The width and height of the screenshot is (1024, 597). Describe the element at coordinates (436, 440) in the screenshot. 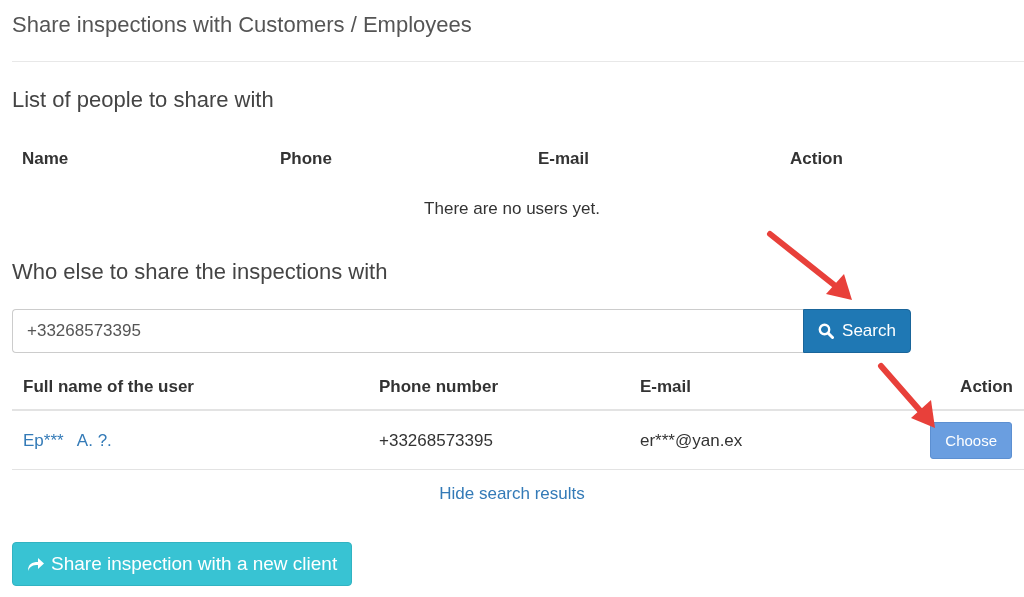

I see `table-cell-text: +33268573395` at that location.